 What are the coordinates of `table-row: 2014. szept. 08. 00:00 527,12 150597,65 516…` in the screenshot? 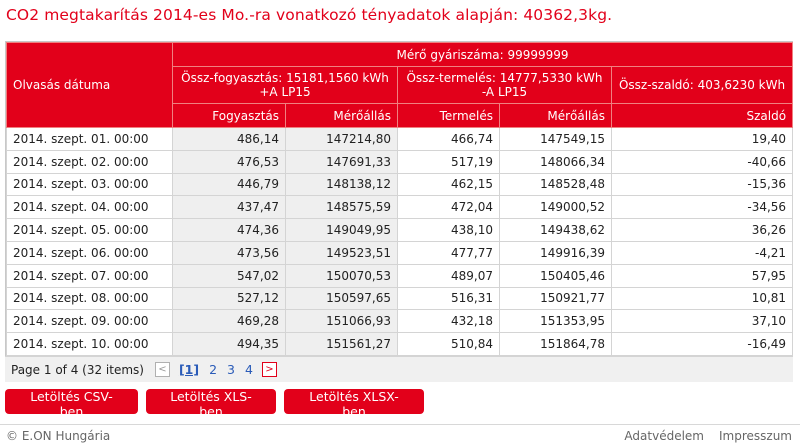 It's located at (400, 298).